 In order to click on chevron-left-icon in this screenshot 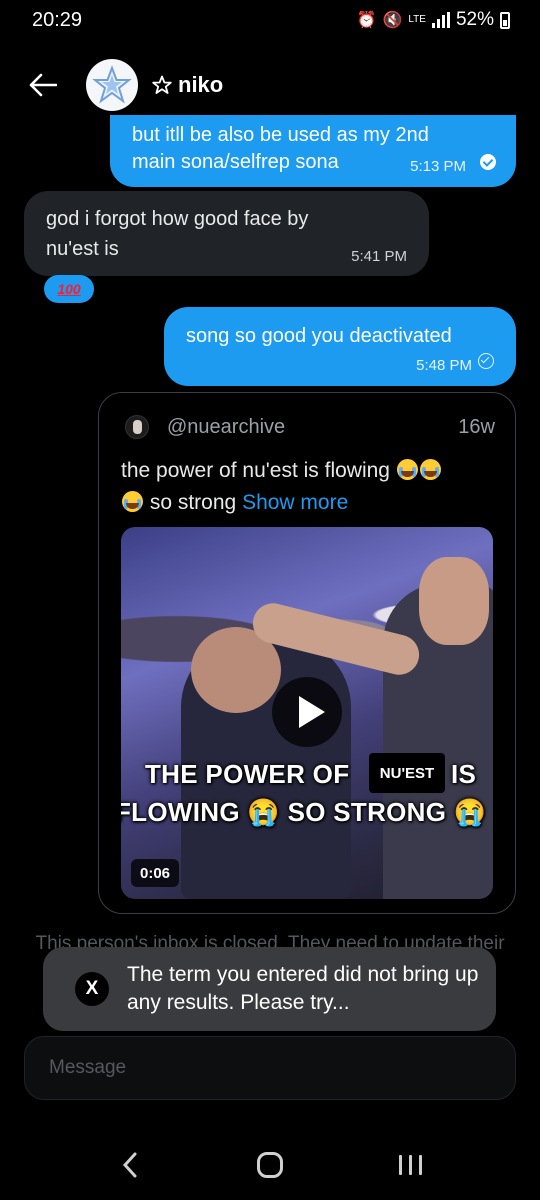, I will do `click(129, 1165)`.